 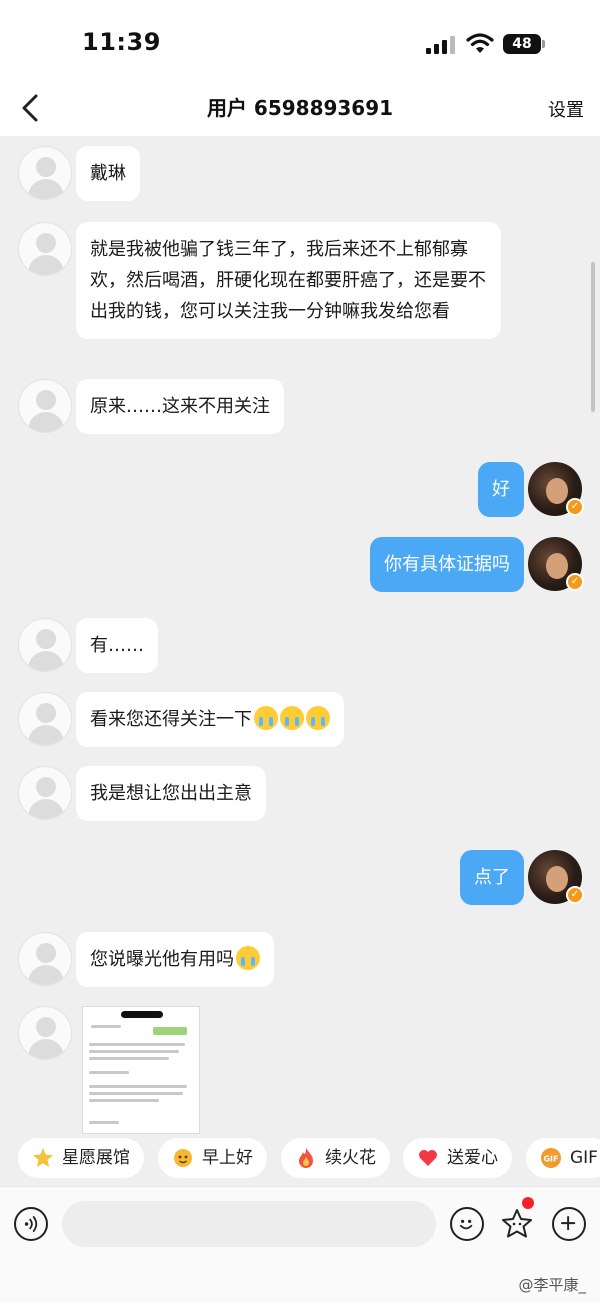 What do you see at coordinates (447, 564) in the screenshot?
I see `outgoing-message: 你有具体证据吗` at bounding box center [447, 564].